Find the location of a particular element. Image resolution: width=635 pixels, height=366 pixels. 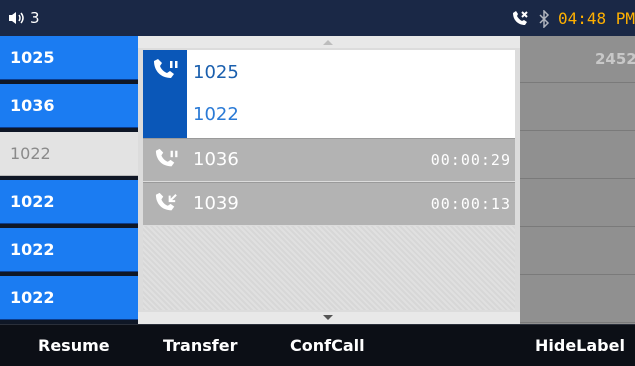

line-key-2: 1036 is located at coordinates (69, 106).